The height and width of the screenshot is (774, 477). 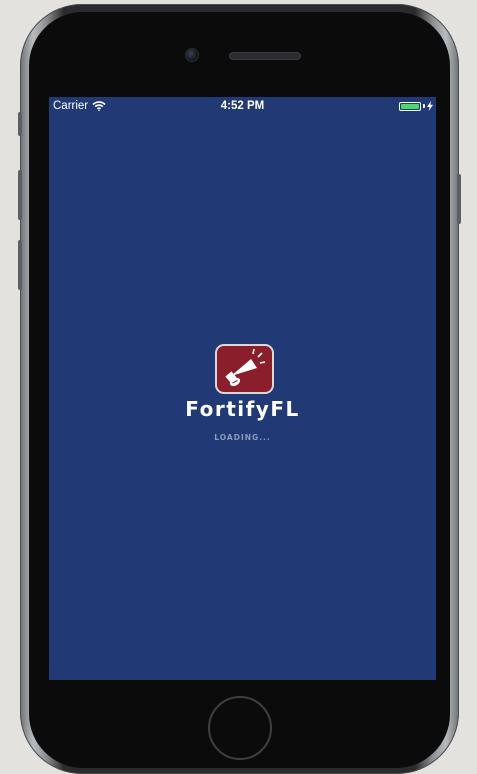 What do you see at coordinates (459, 199) in the screenshot?
I see `power-button` at bounding box center [459, 199].